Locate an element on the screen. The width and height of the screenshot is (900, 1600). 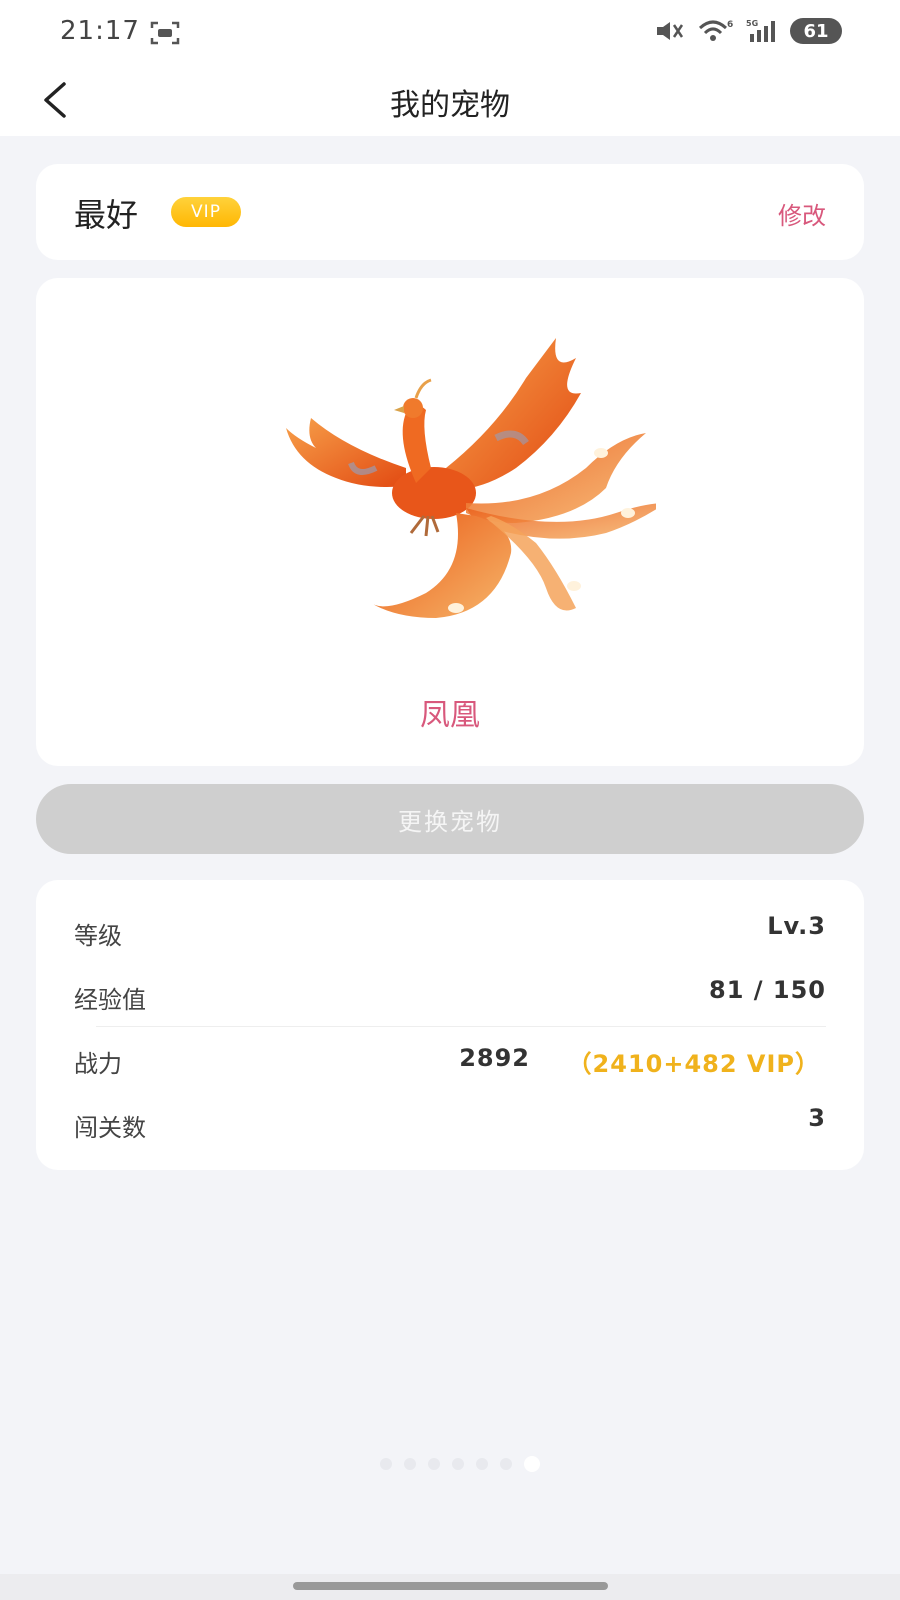
exp-label: 经验值 is located at coordinates (110, 1000).